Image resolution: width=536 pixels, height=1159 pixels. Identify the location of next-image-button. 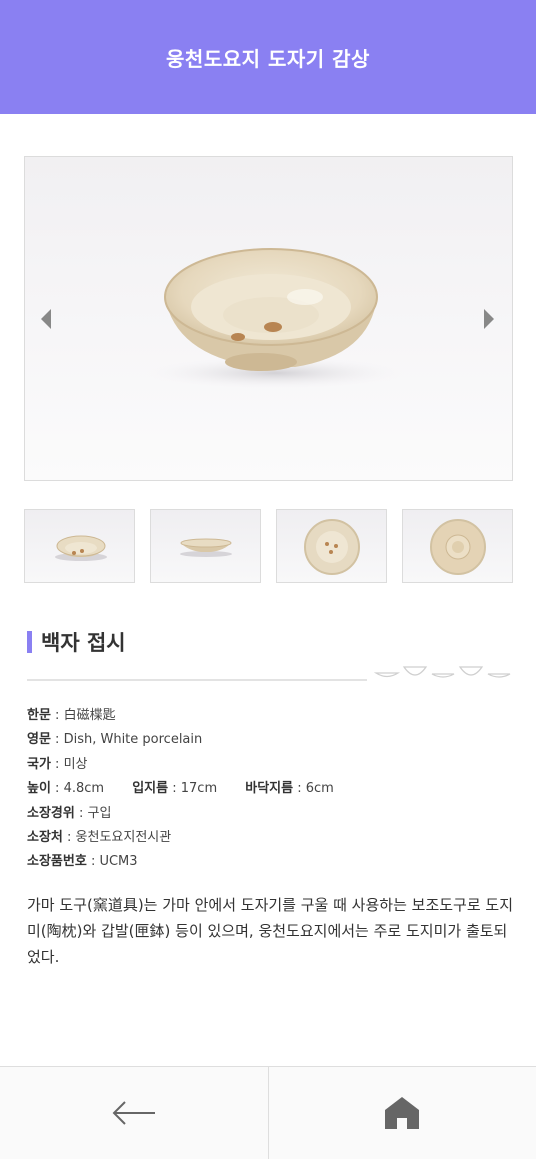
(488, 319).